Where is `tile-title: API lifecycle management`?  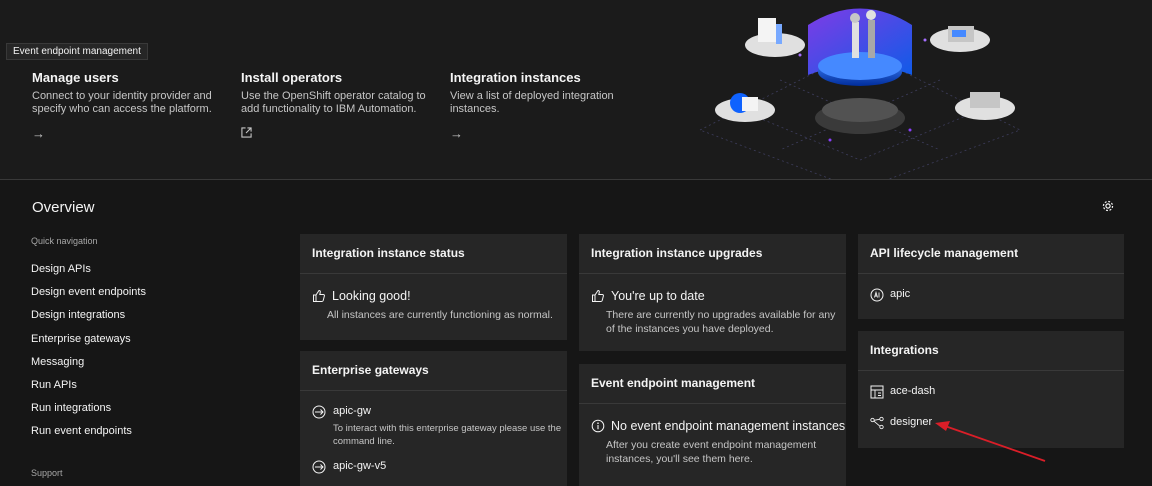
tile-title: API lifecycle management is located at coordinates (991, 254).